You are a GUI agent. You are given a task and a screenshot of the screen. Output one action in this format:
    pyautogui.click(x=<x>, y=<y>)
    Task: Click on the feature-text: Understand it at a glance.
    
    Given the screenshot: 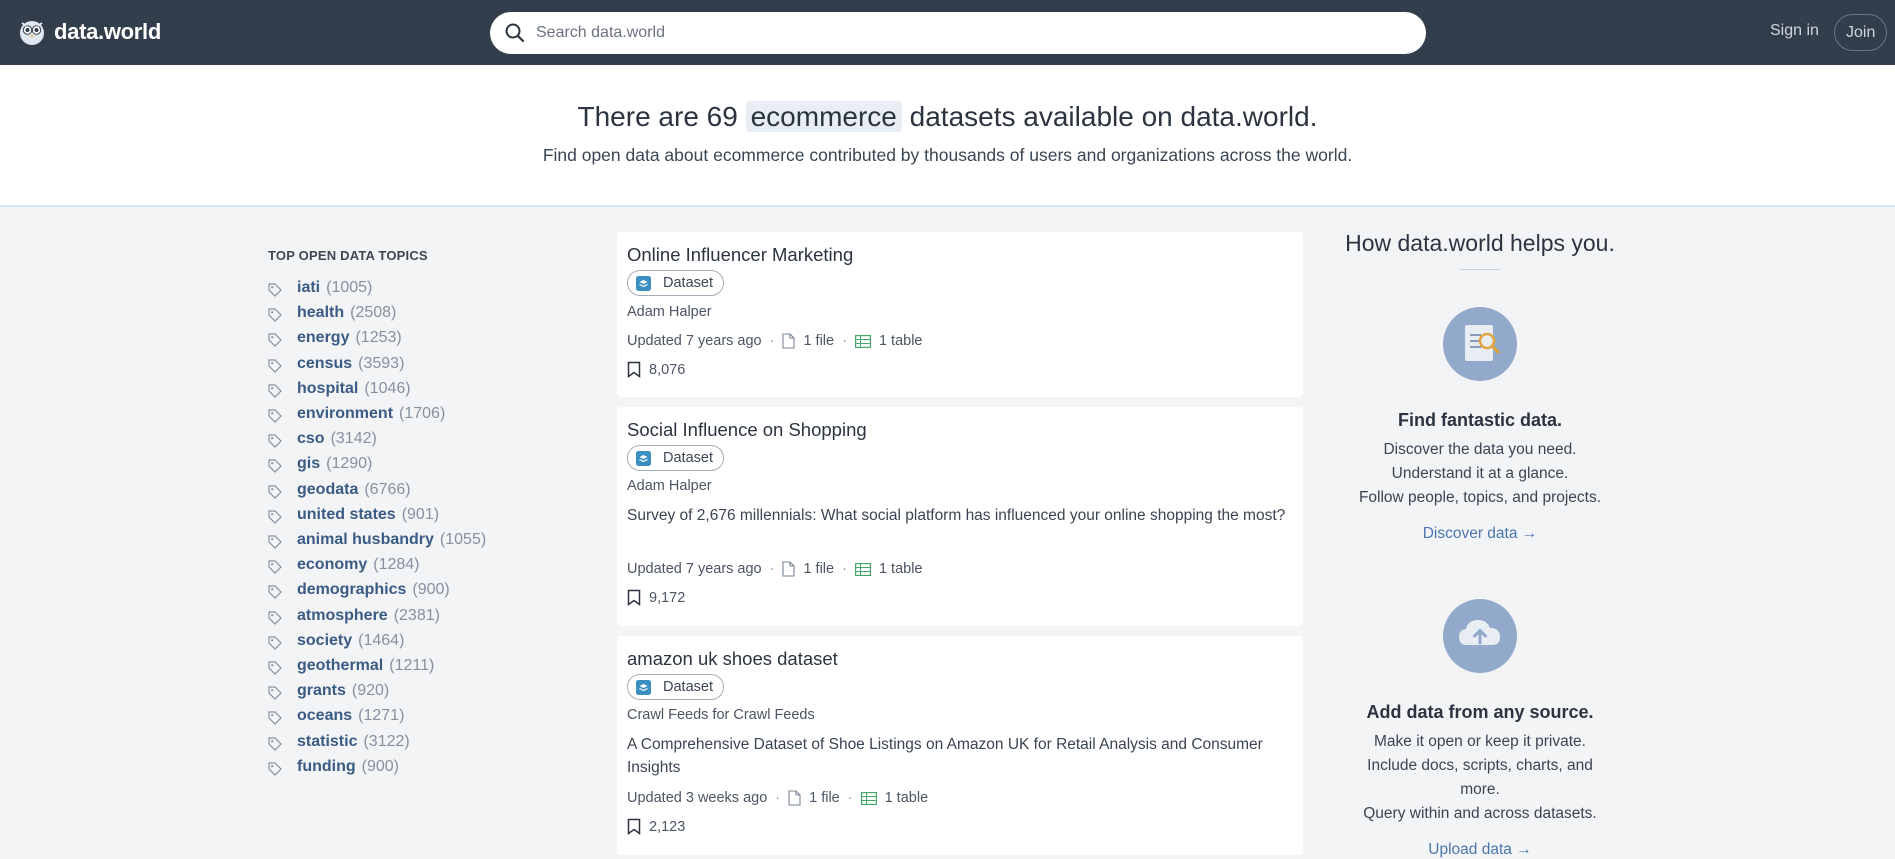 What is the action you would take?
    pyautogui.click(x=1480, y=473)
    